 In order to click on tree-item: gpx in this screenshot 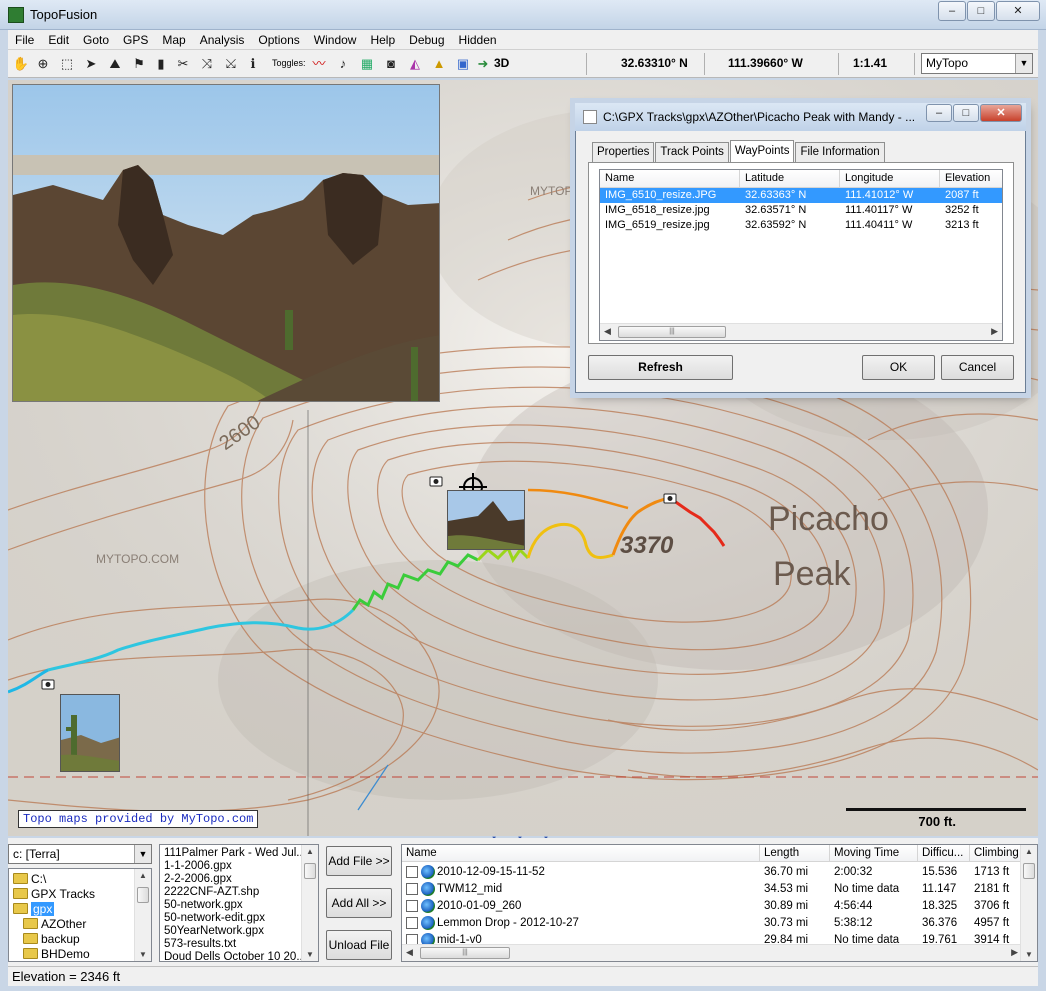, I will do `click(34, 908)`.